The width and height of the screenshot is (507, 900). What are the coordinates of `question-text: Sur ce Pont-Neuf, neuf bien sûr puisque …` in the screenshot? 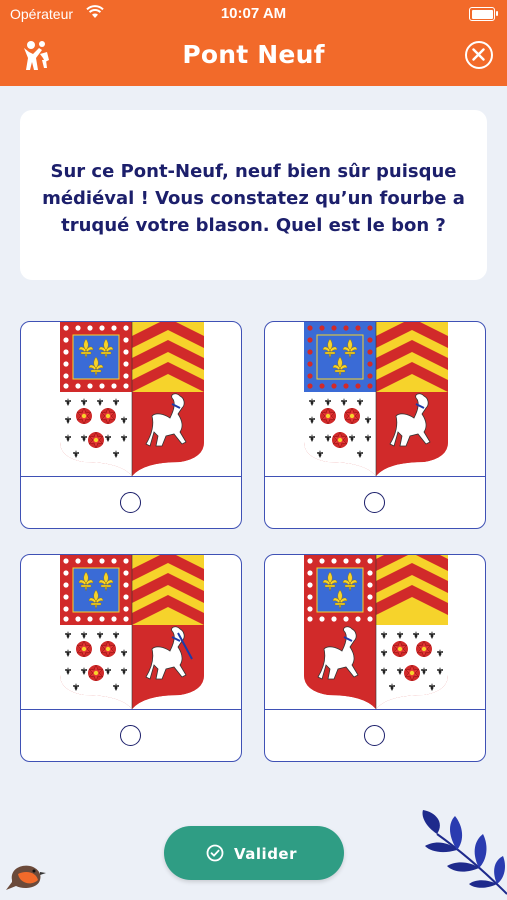 It's located at (253, 198).